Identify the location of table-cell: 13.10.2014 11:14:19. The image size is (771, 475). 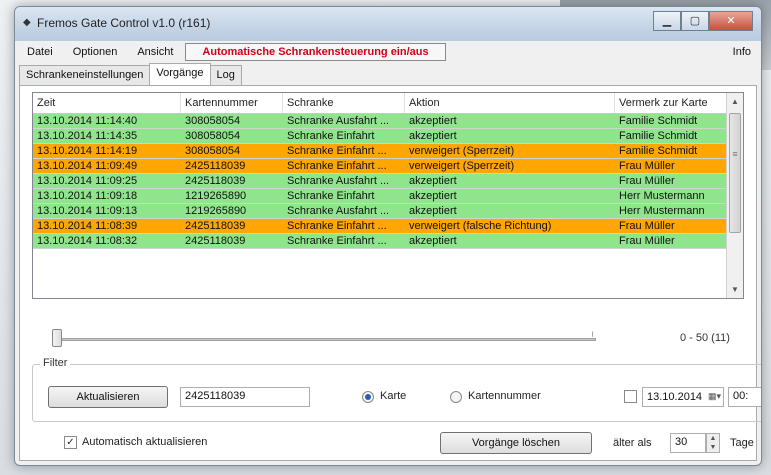
(87, 151).